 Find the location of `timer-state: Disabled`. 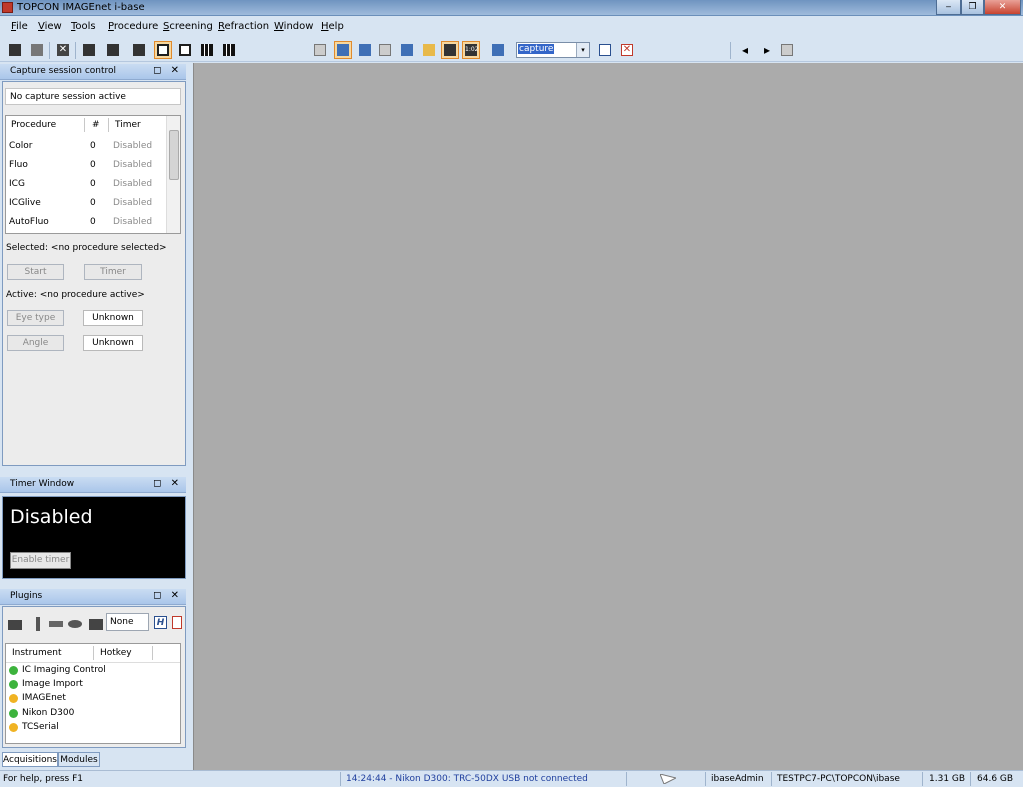

timer-state: Disabled is located at coordinates (51, 517).